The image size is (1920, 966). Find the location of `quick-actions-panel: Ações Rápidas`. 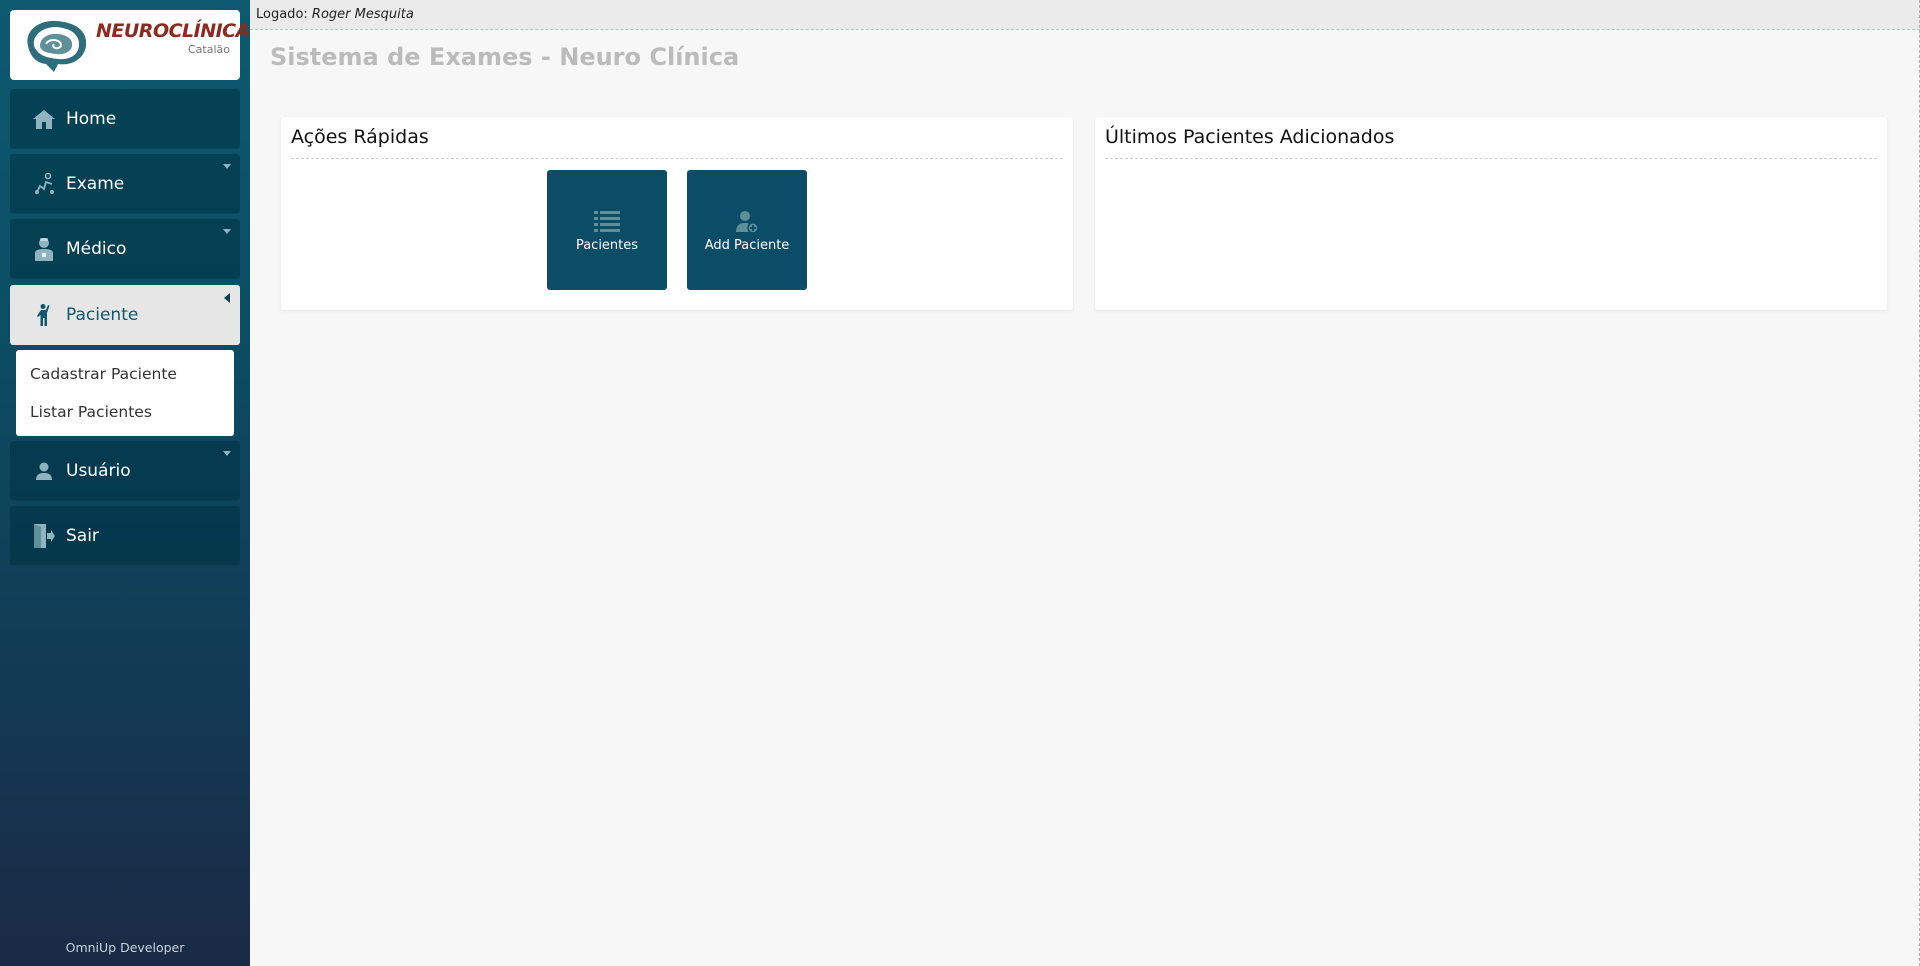

quick-actions-panel: Ações Rápidas is located at coordinates (677, 213).